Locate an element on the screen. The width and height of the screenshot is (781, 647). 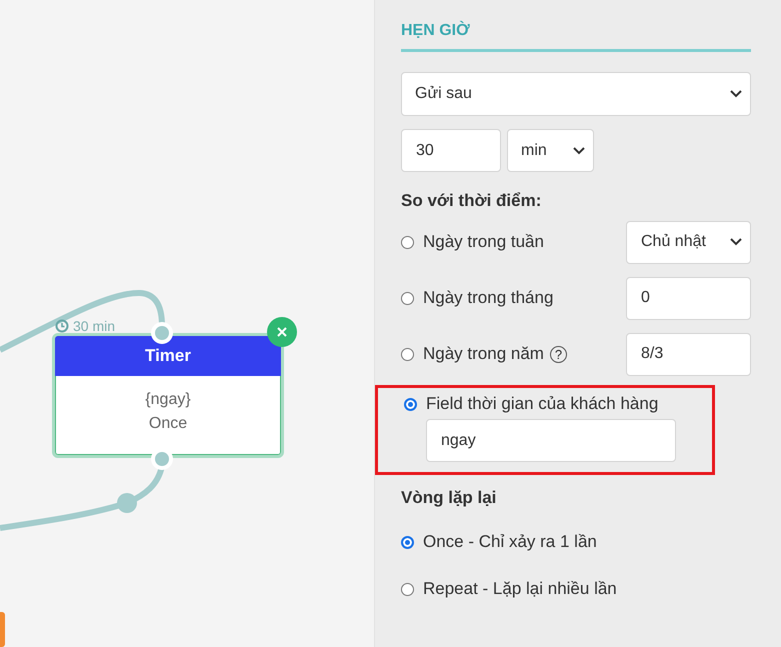
connection-port is located at coordinates (162, 333).